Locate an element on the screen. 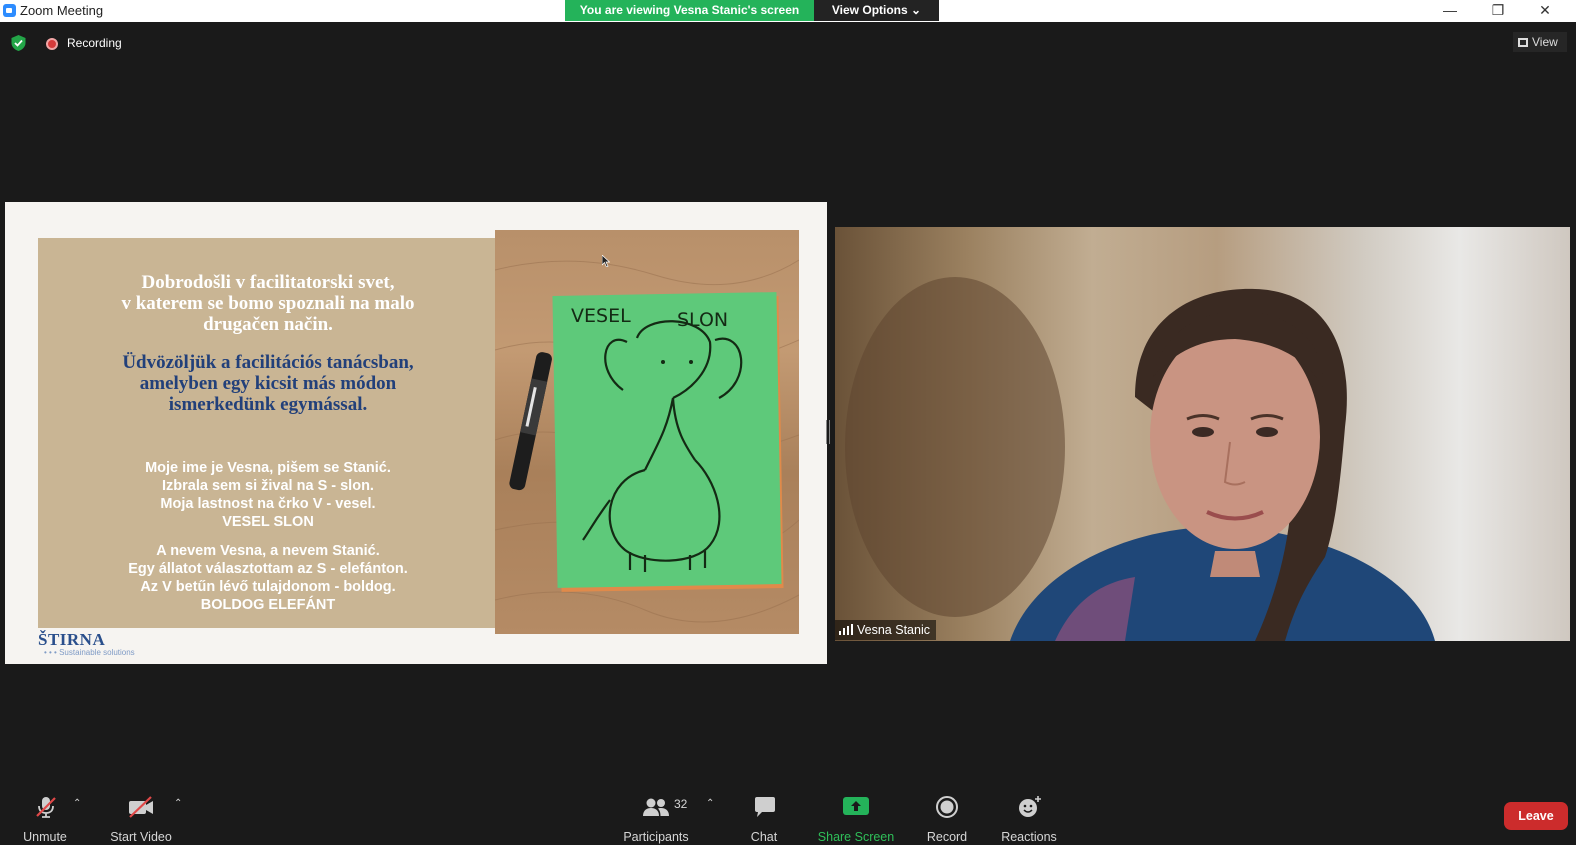  card-text-slon: SLON is located at coordinates (702, 320).